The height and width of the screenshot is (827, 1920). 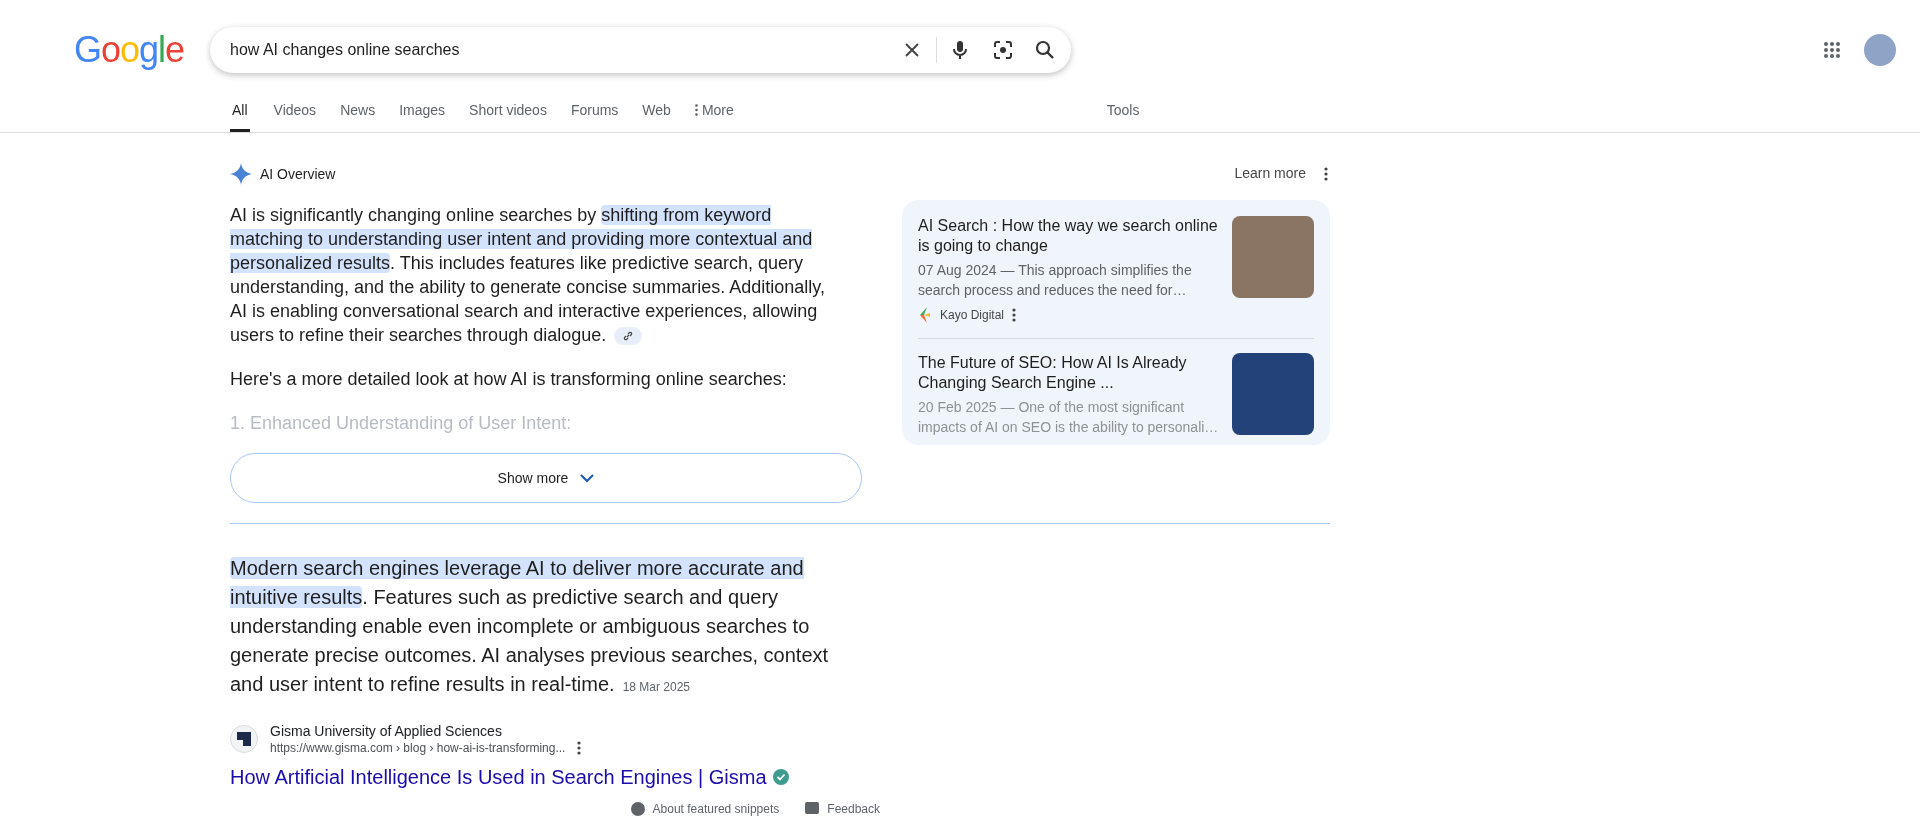 What do you see at coordinates (640, 50) in the screenshot?
I see `search-field: how AI changes online searches` at bounding box center [640, 50].